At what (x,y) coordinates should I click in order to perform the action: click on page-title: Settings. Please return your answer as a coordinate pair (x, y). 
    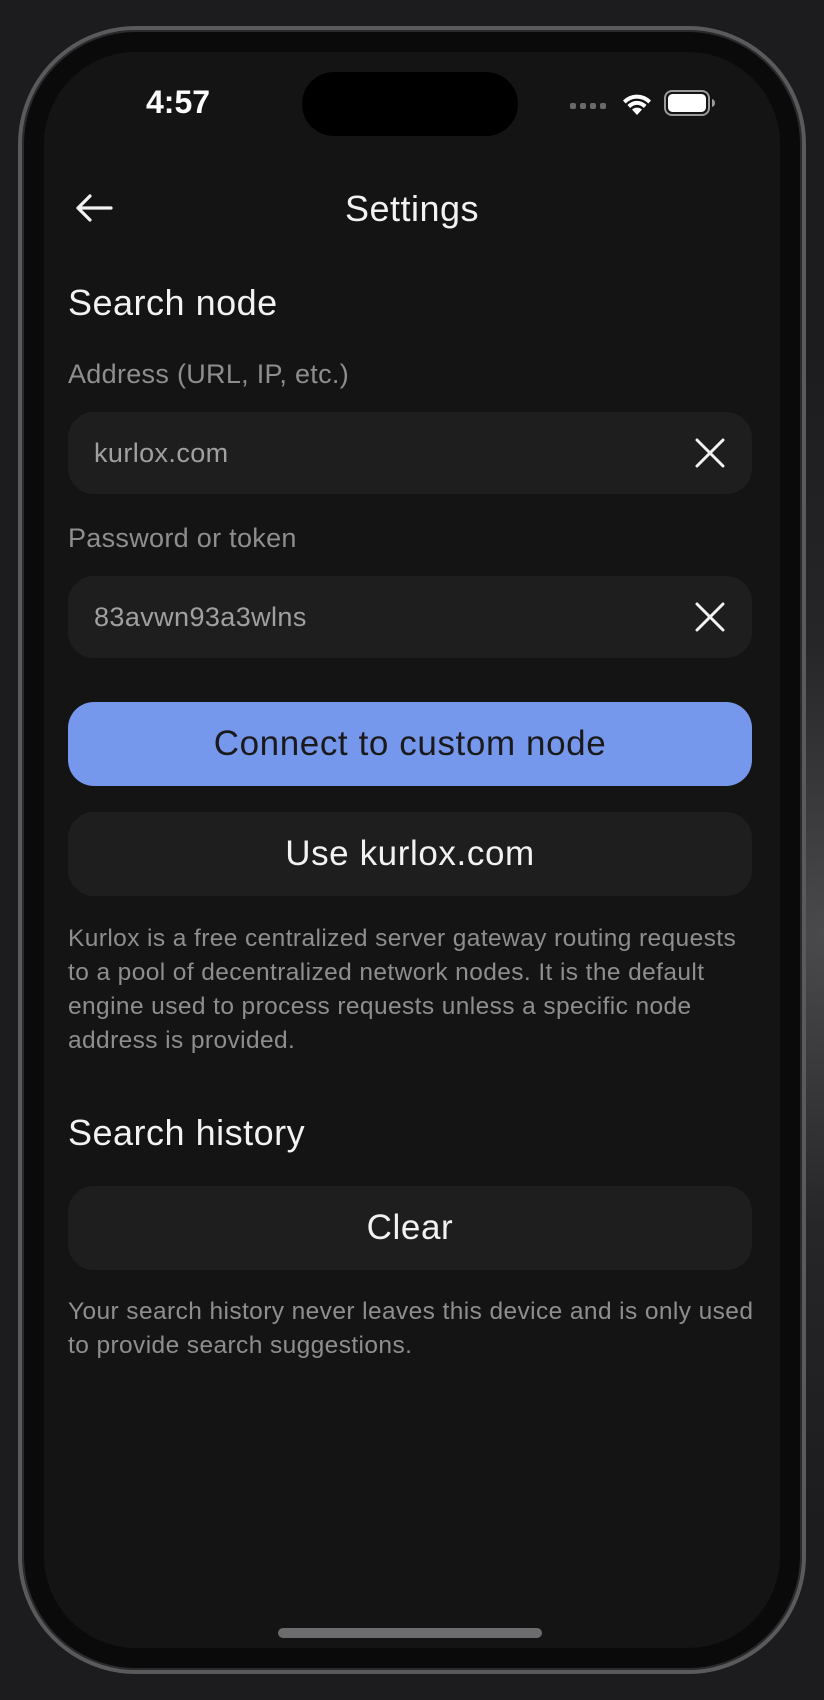
    Looking at the image, I should click on (412, 208).